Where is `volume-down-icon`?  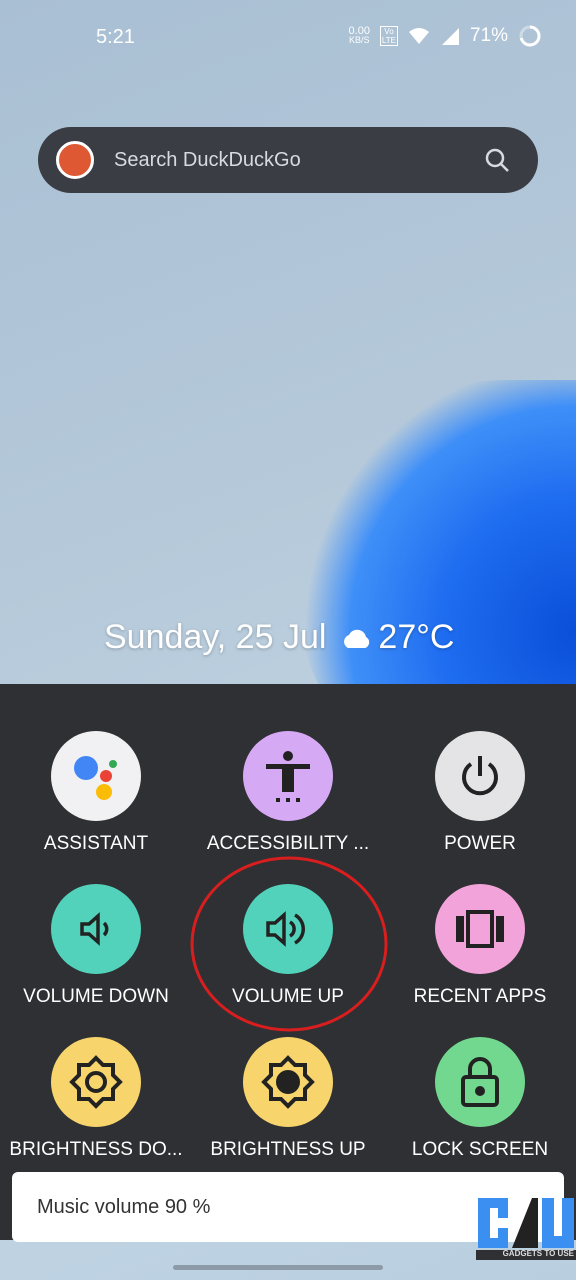 volume-down-icon is located at coordinates (96, 929).